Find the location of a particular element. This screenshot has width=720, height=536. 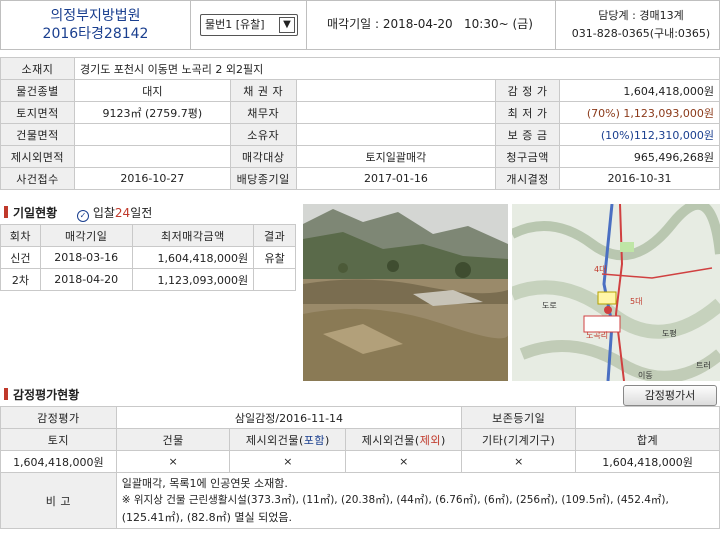

deposit-label: 보 증 금 is located at coordinates (528, 134).